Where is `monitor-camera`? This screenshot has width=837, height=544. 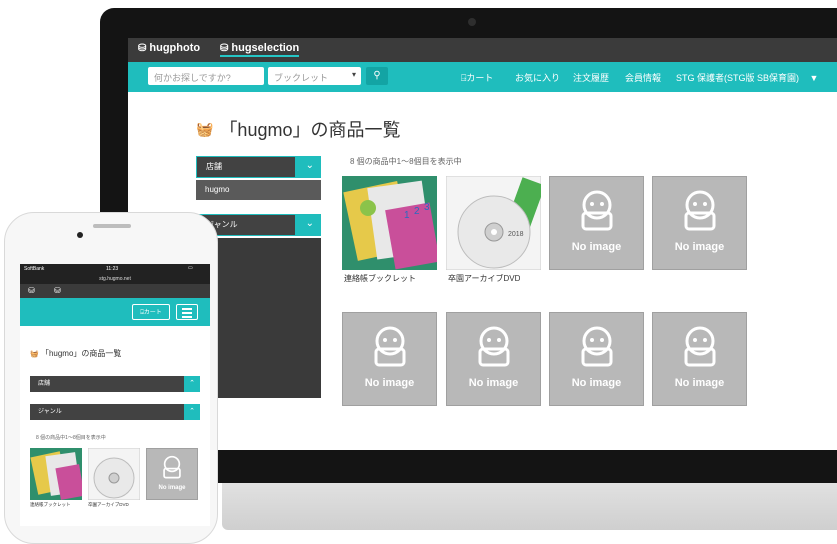 monitor-camera is located at coordinates (472, 22).